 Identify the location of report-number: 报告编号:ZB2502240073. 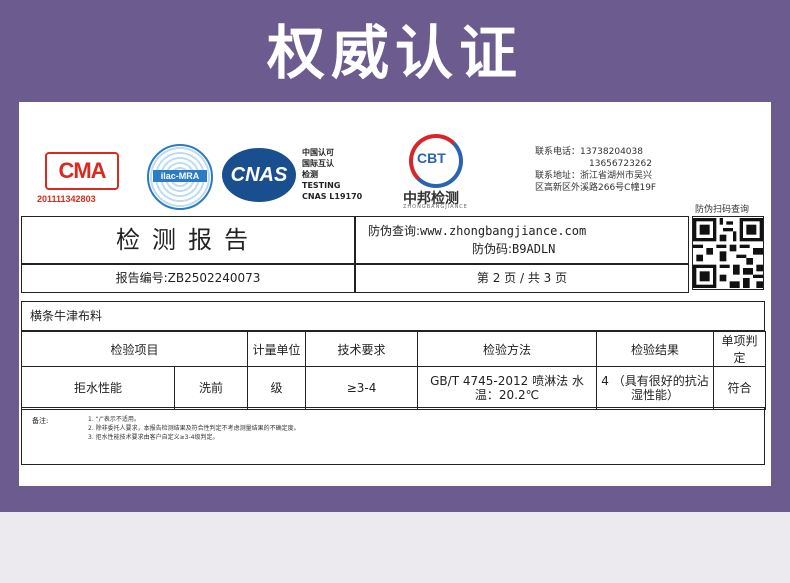
(188, 278).